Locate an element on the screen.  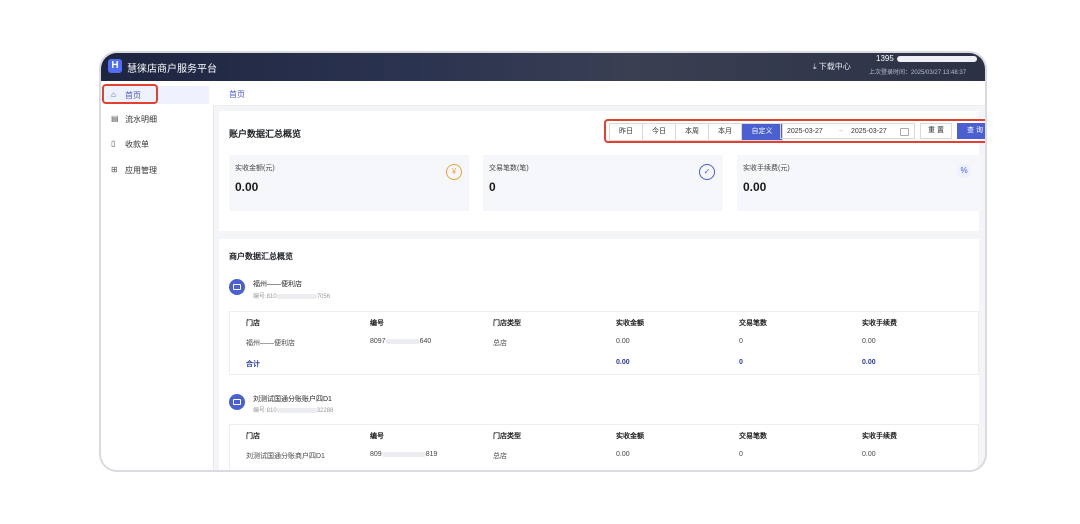
calendar-icon: ▤ is located at coordinates (115, 118).